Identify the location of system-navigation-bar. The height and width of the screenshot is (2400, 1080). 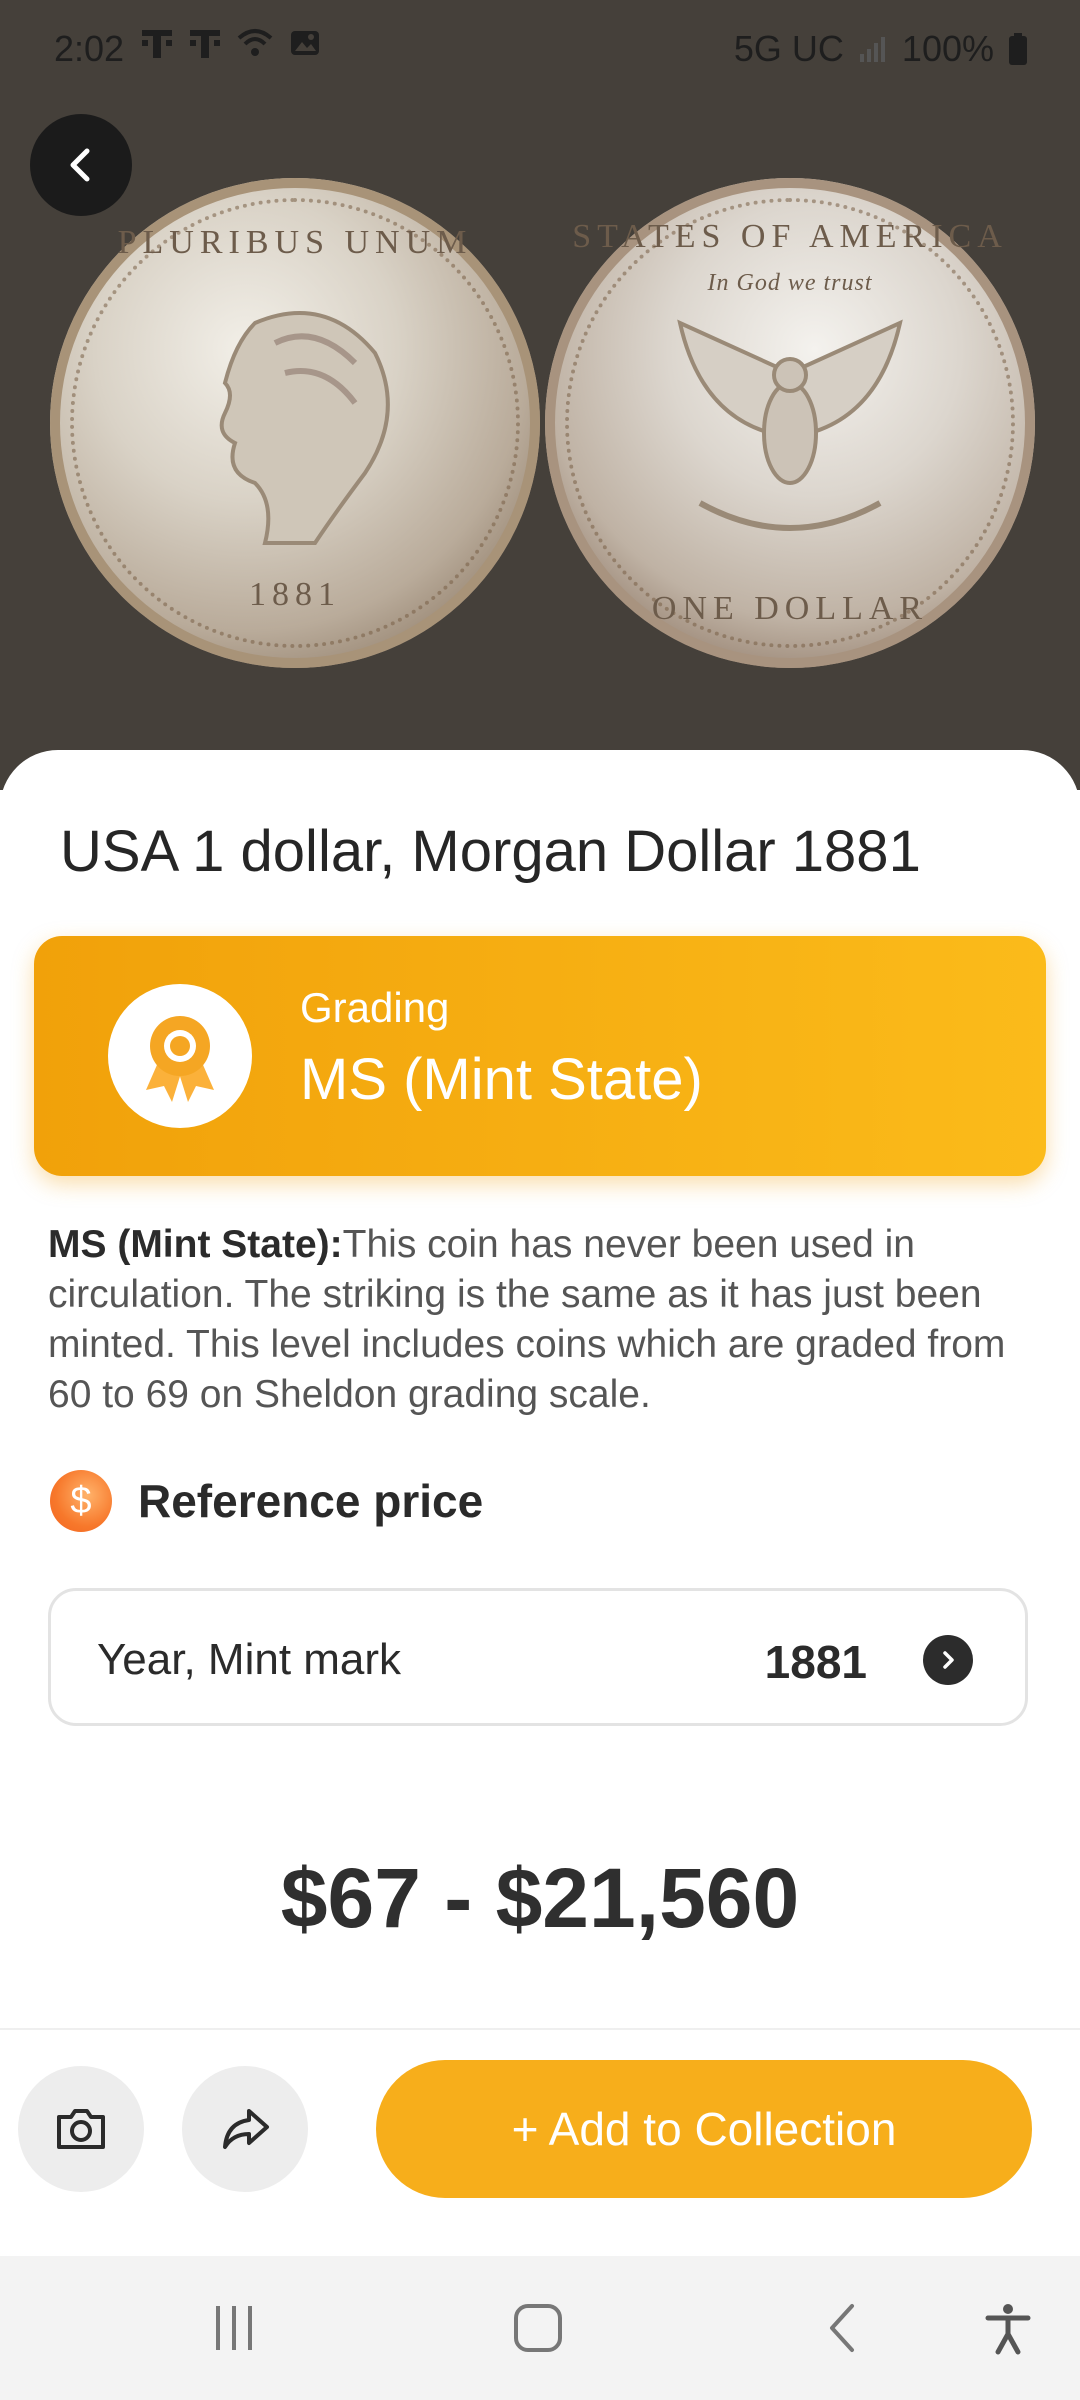
(540, 2328).